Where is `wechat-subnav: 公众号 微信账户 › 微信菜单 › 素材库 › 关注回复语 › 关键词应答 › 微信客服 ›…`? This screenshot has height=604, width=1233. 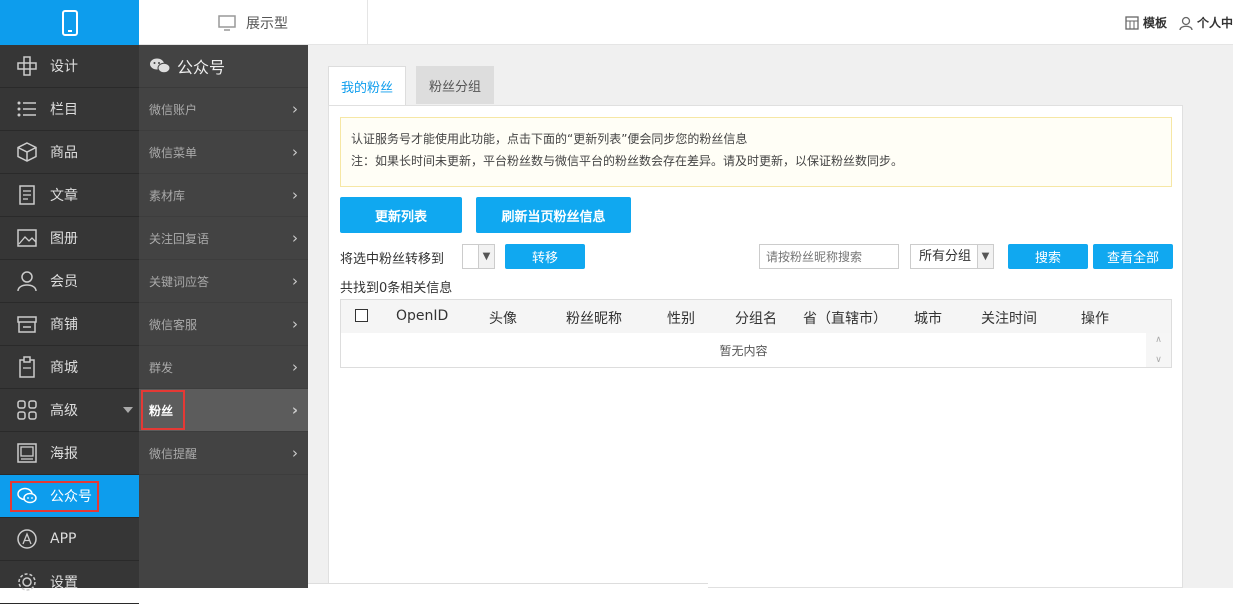
wechat-subnav: 公众号 微信账户 › 微信菜单 › 素材库 › 关注回复语 › 关键词应答 › 微信客服 ›… is located at coordinates (223, 316).